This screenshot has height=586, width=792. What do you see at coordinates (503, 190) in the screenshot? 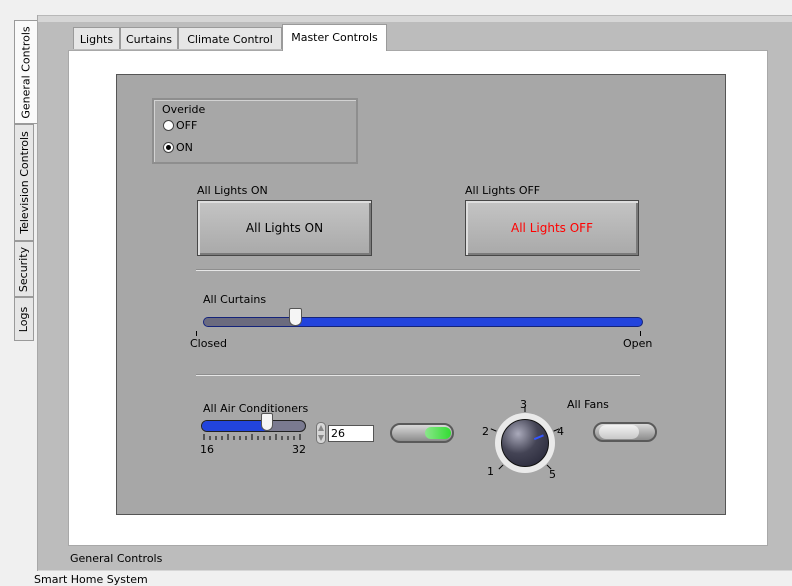
I see `all-lights-off-label: All Lights OFF` at bounding box center [503, 190].